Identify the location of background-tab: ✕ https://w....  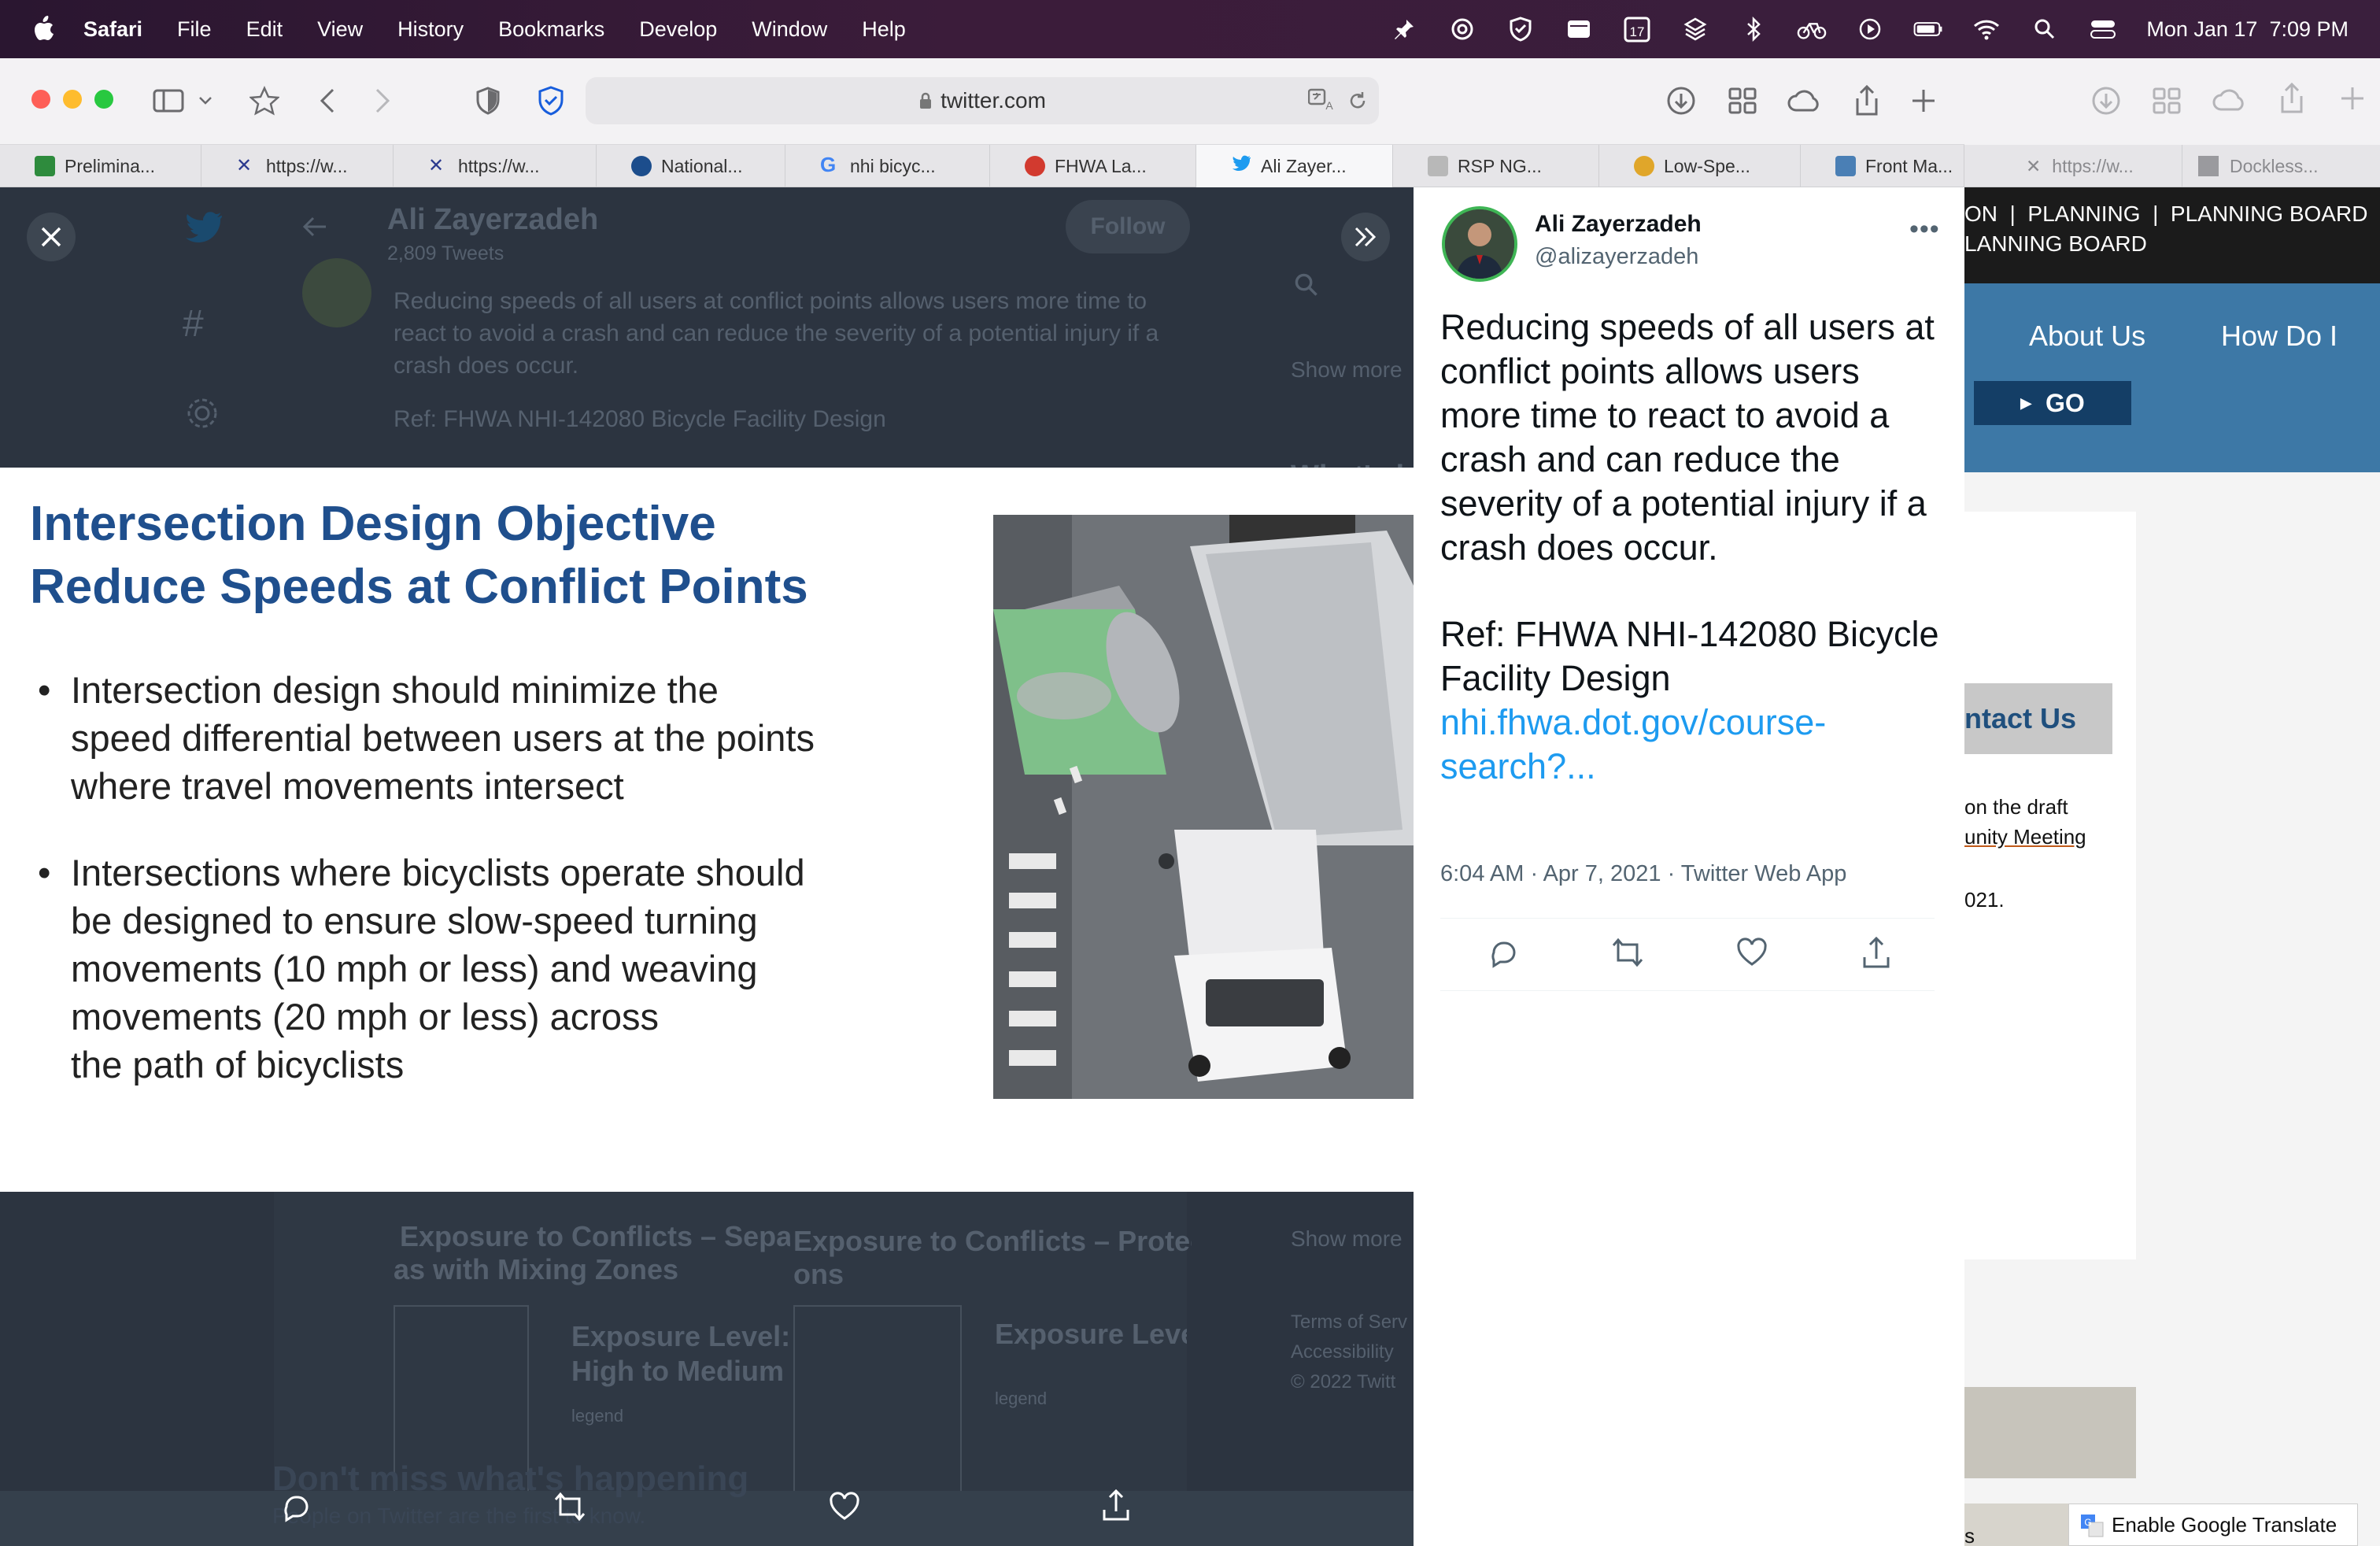
(2097, 166).